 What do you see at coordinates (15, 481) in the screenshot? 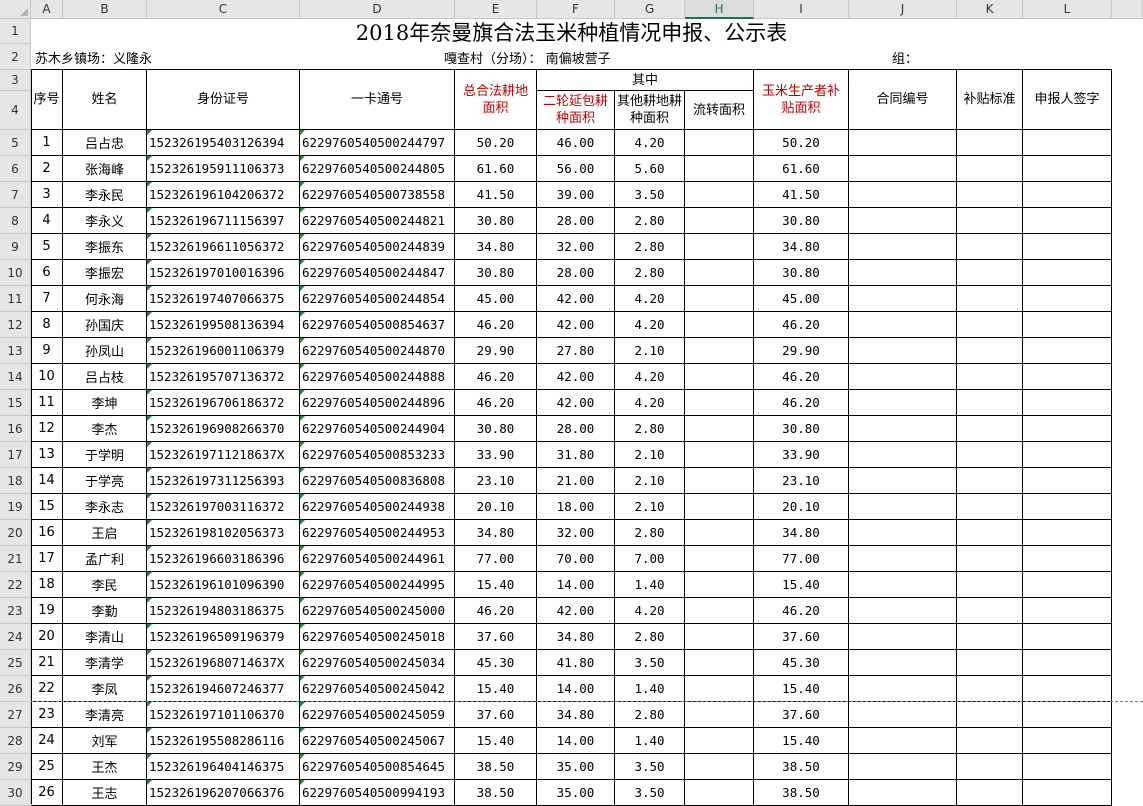
I see `row-header-18: 18` at bounding box center [15, 481].